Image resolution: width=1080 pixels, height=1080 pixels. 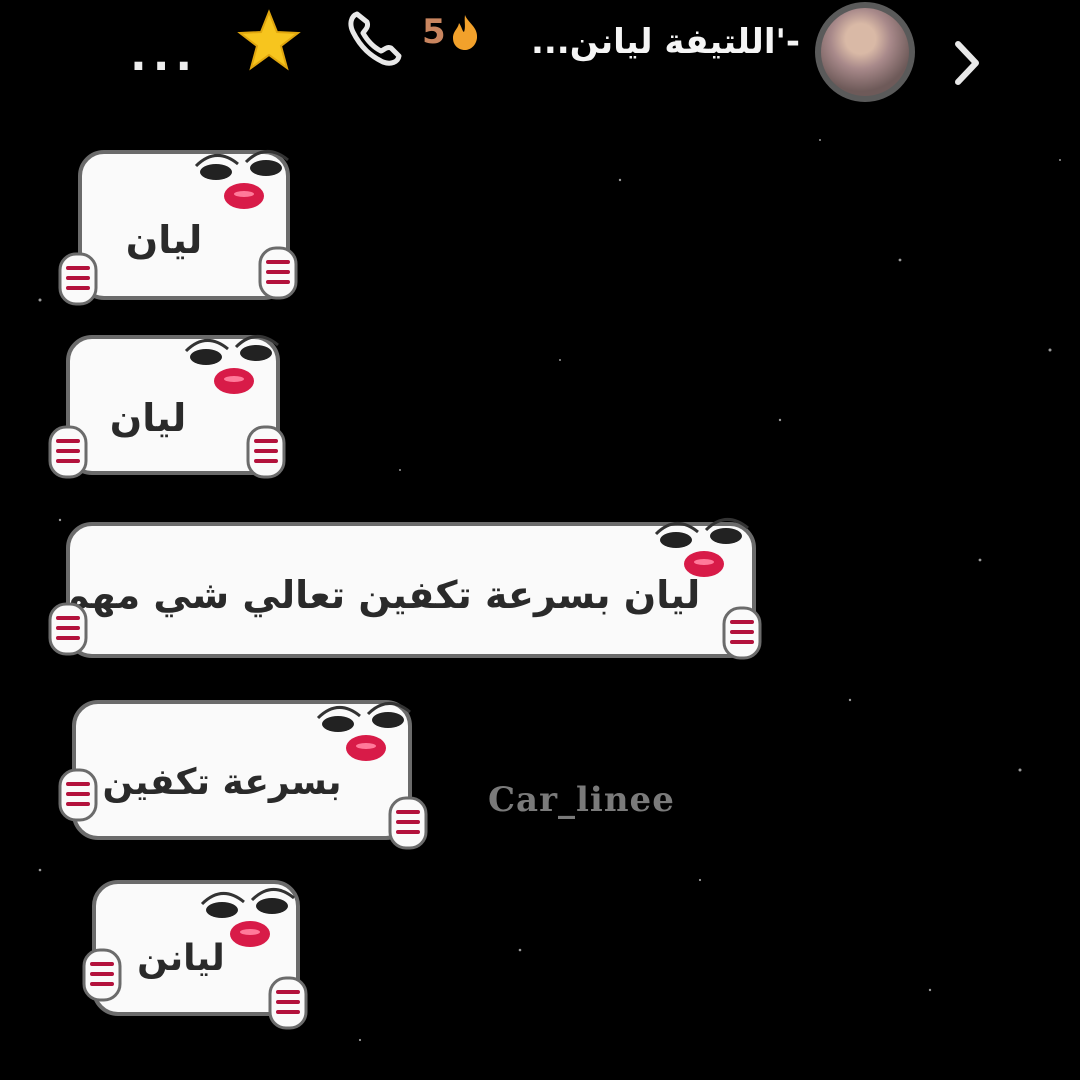 What do you see at coordinates (865, 52) in the screenshot?
I see `avatar` at bounding box center [865, 52].